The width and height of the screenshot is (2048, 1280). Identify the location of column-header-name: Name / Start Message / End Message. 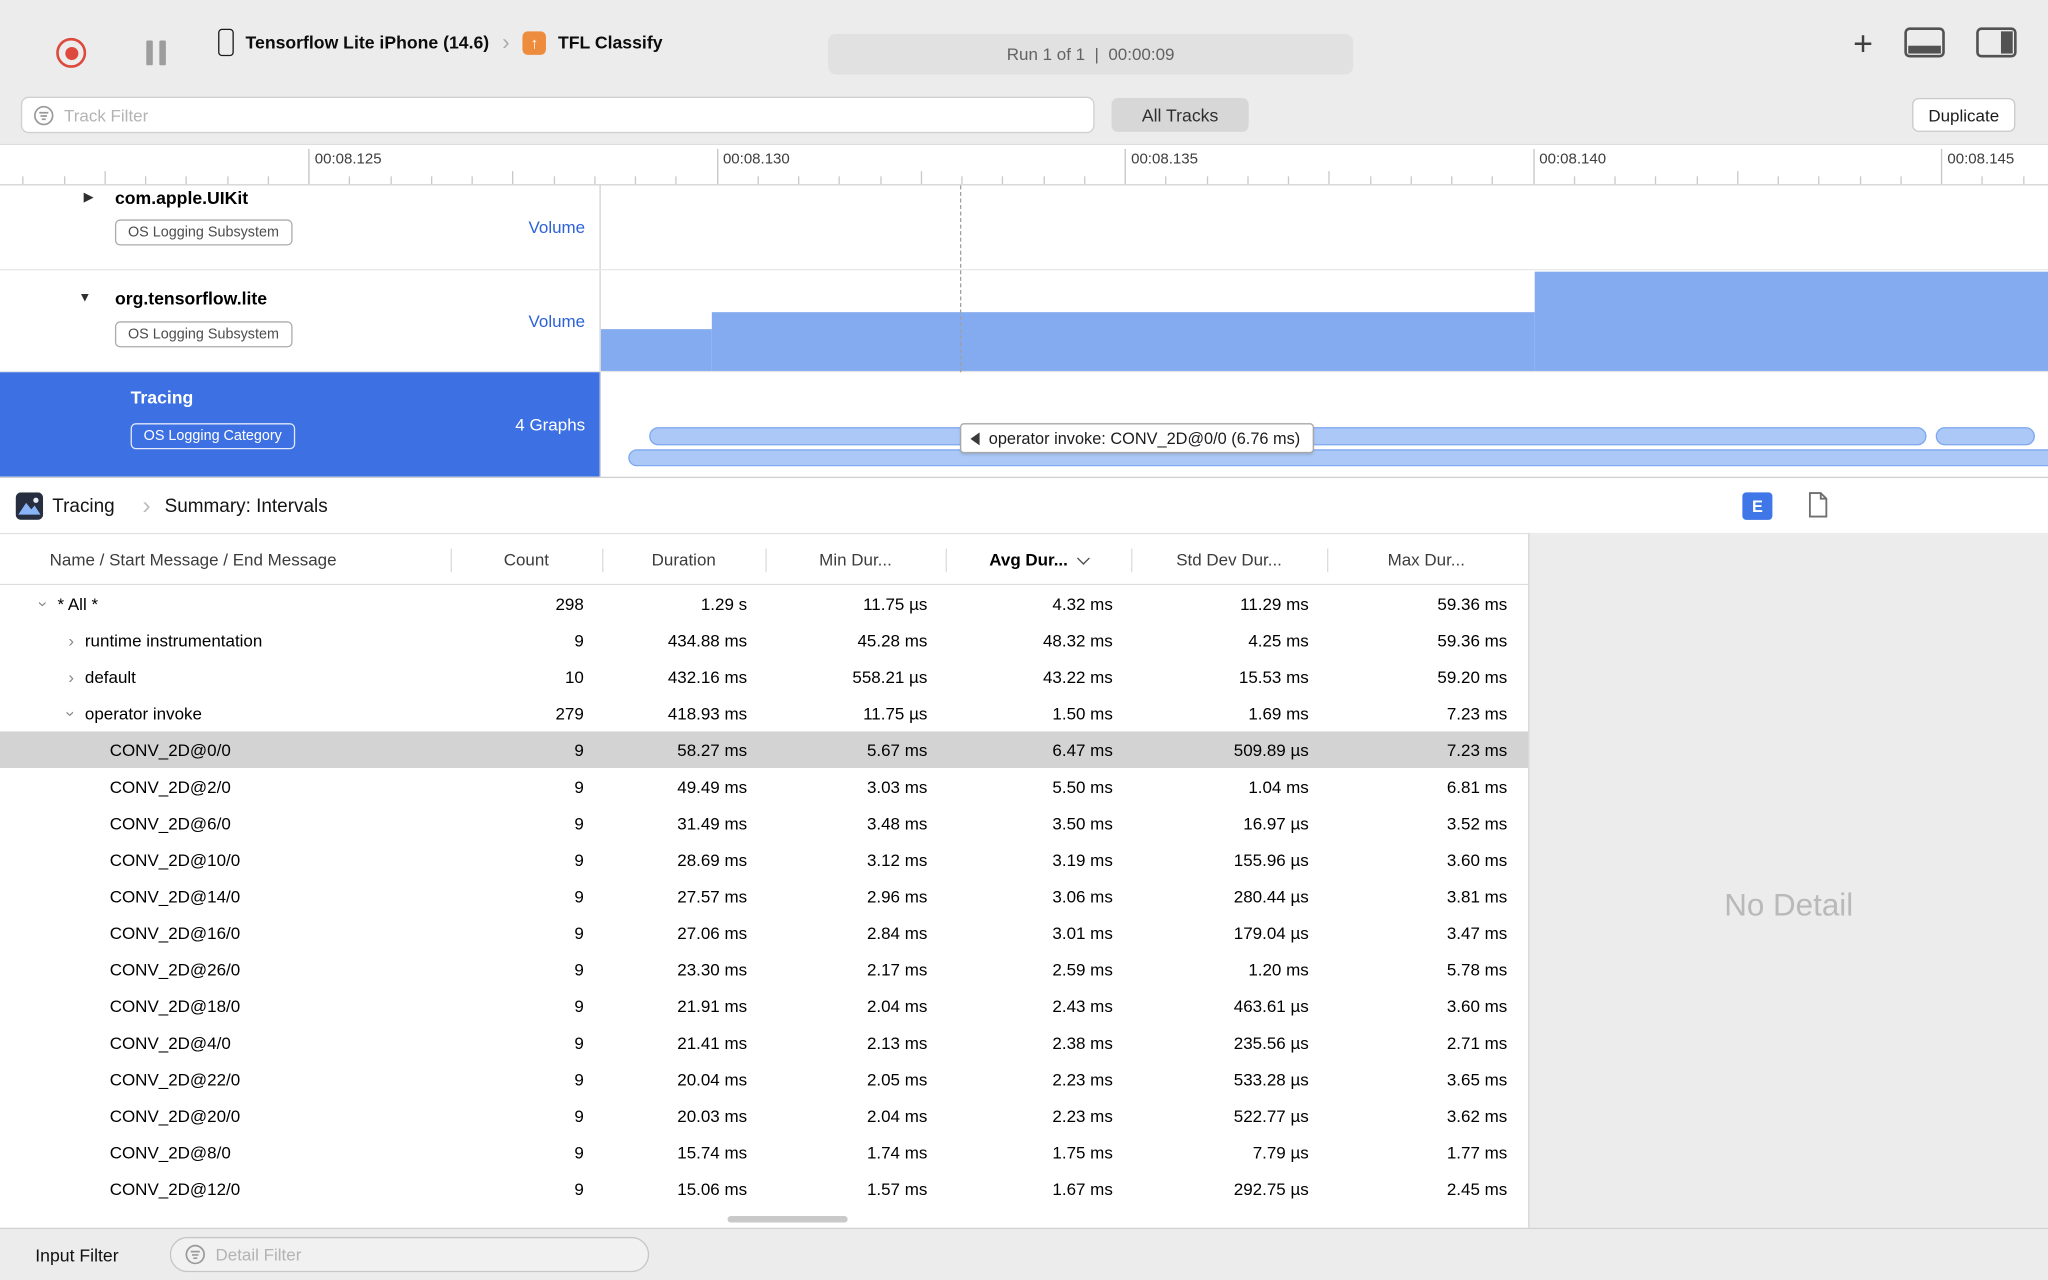
(225, 559).